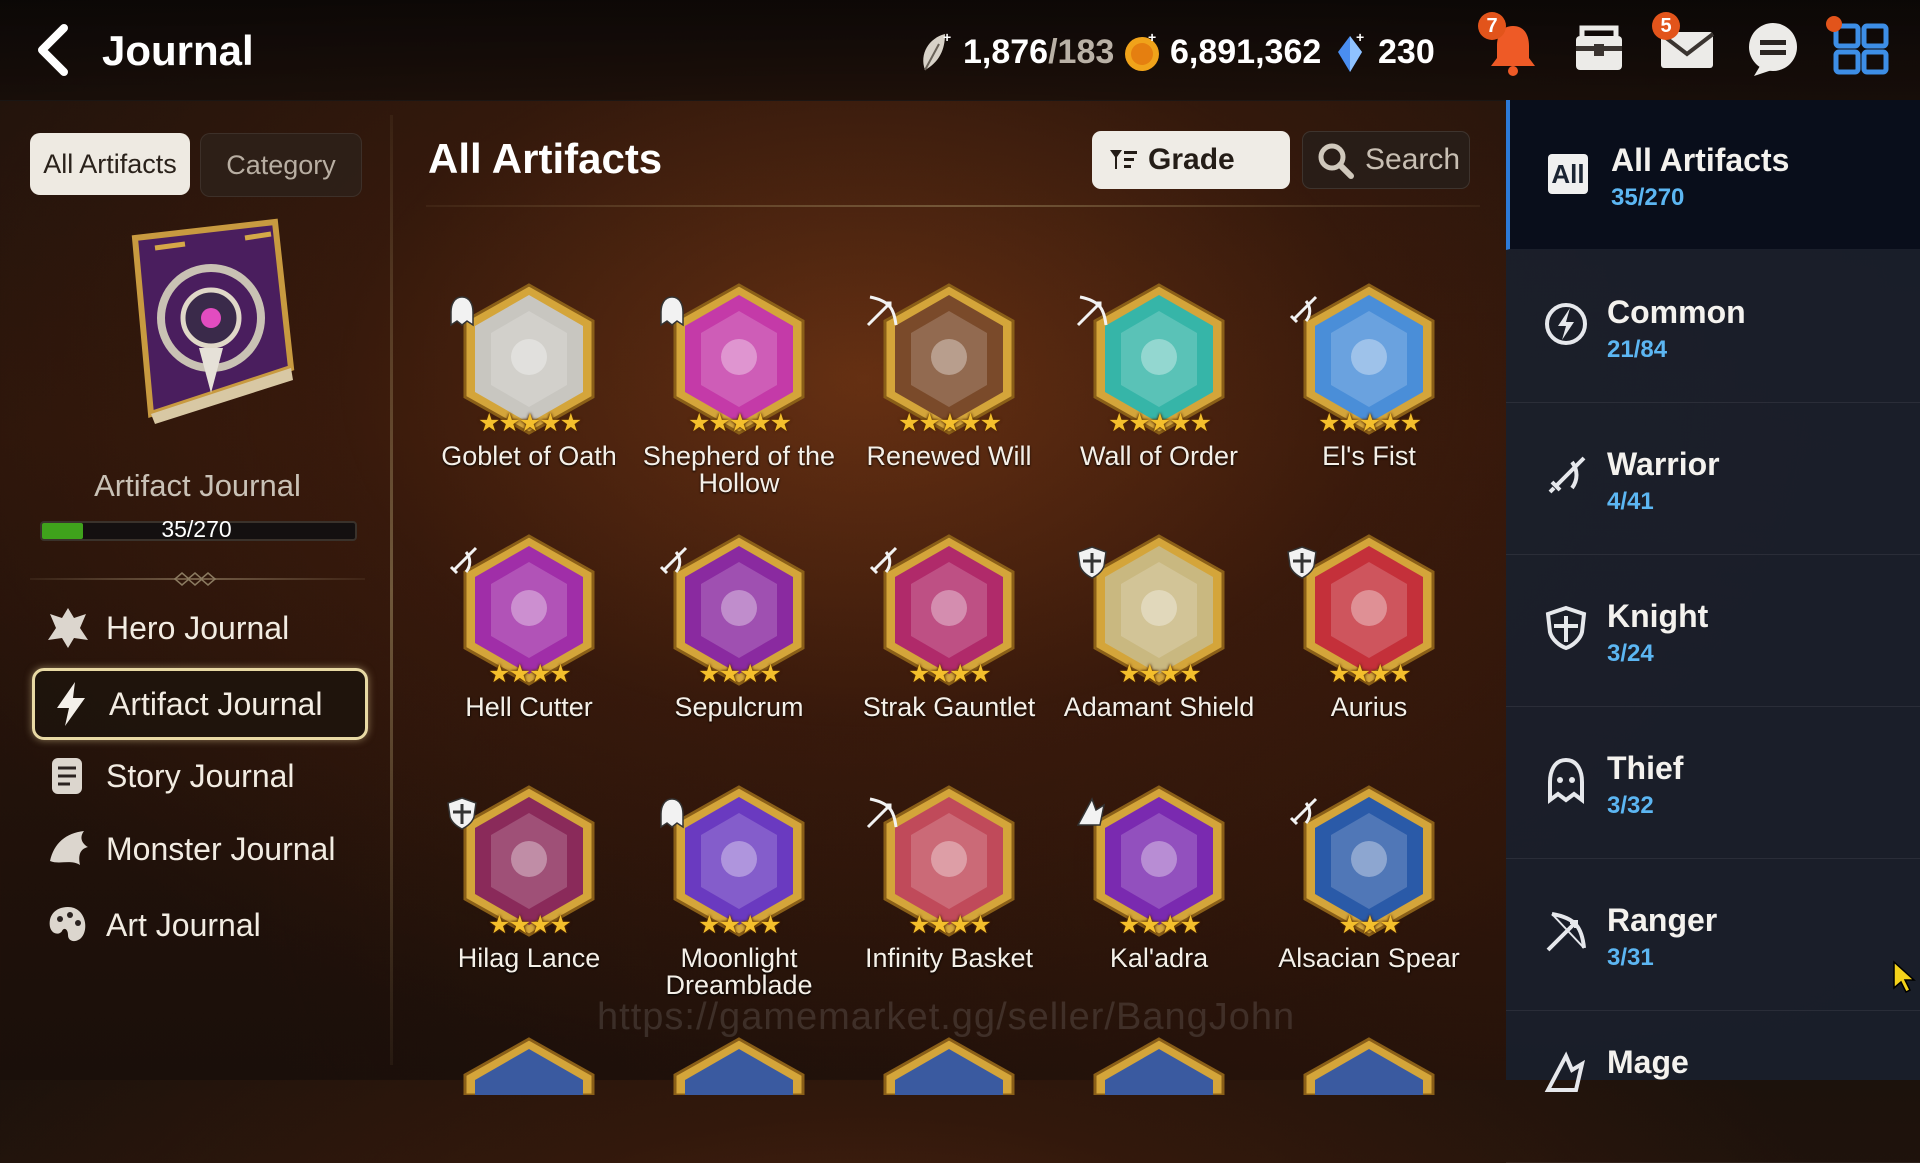 This screenshot has height=1163, width=1920. Describe the element at coordinates (739, 903) in the screenshot. I see `artifact-card: ★★★★ Moonlight Dreamblade` at that location.